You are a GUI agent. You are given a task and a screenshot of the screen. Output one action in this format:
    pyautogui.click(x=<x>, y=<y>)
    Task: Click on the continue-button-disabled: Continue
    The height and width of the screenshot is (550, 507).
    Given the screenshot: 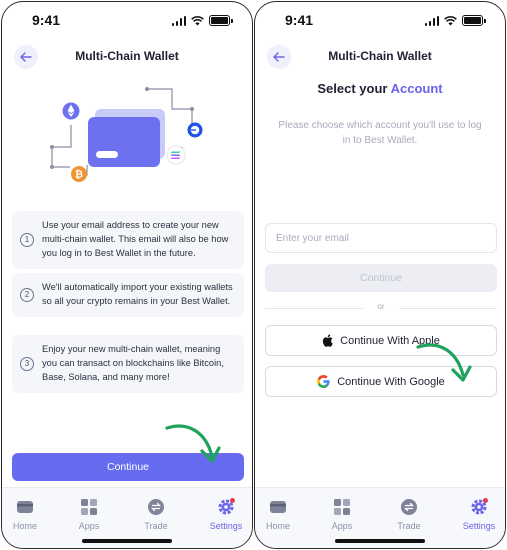 What is the action you would take?
    pyautogui.click(x=381, y=278)
    